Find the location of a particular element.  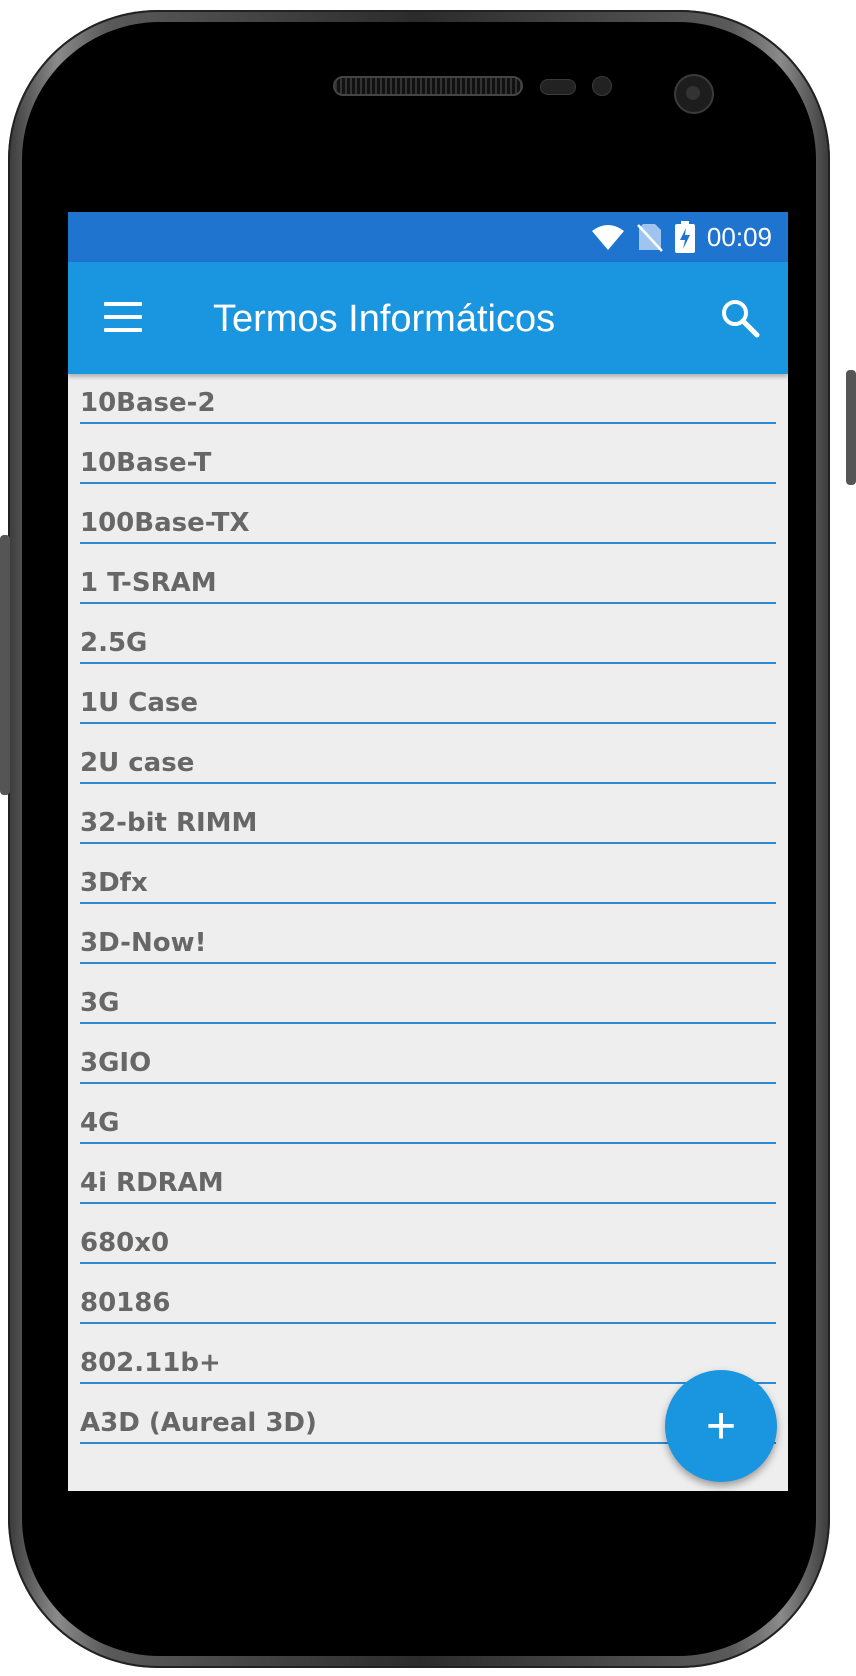

no-sim-icon is located at coordinates (650, 238).